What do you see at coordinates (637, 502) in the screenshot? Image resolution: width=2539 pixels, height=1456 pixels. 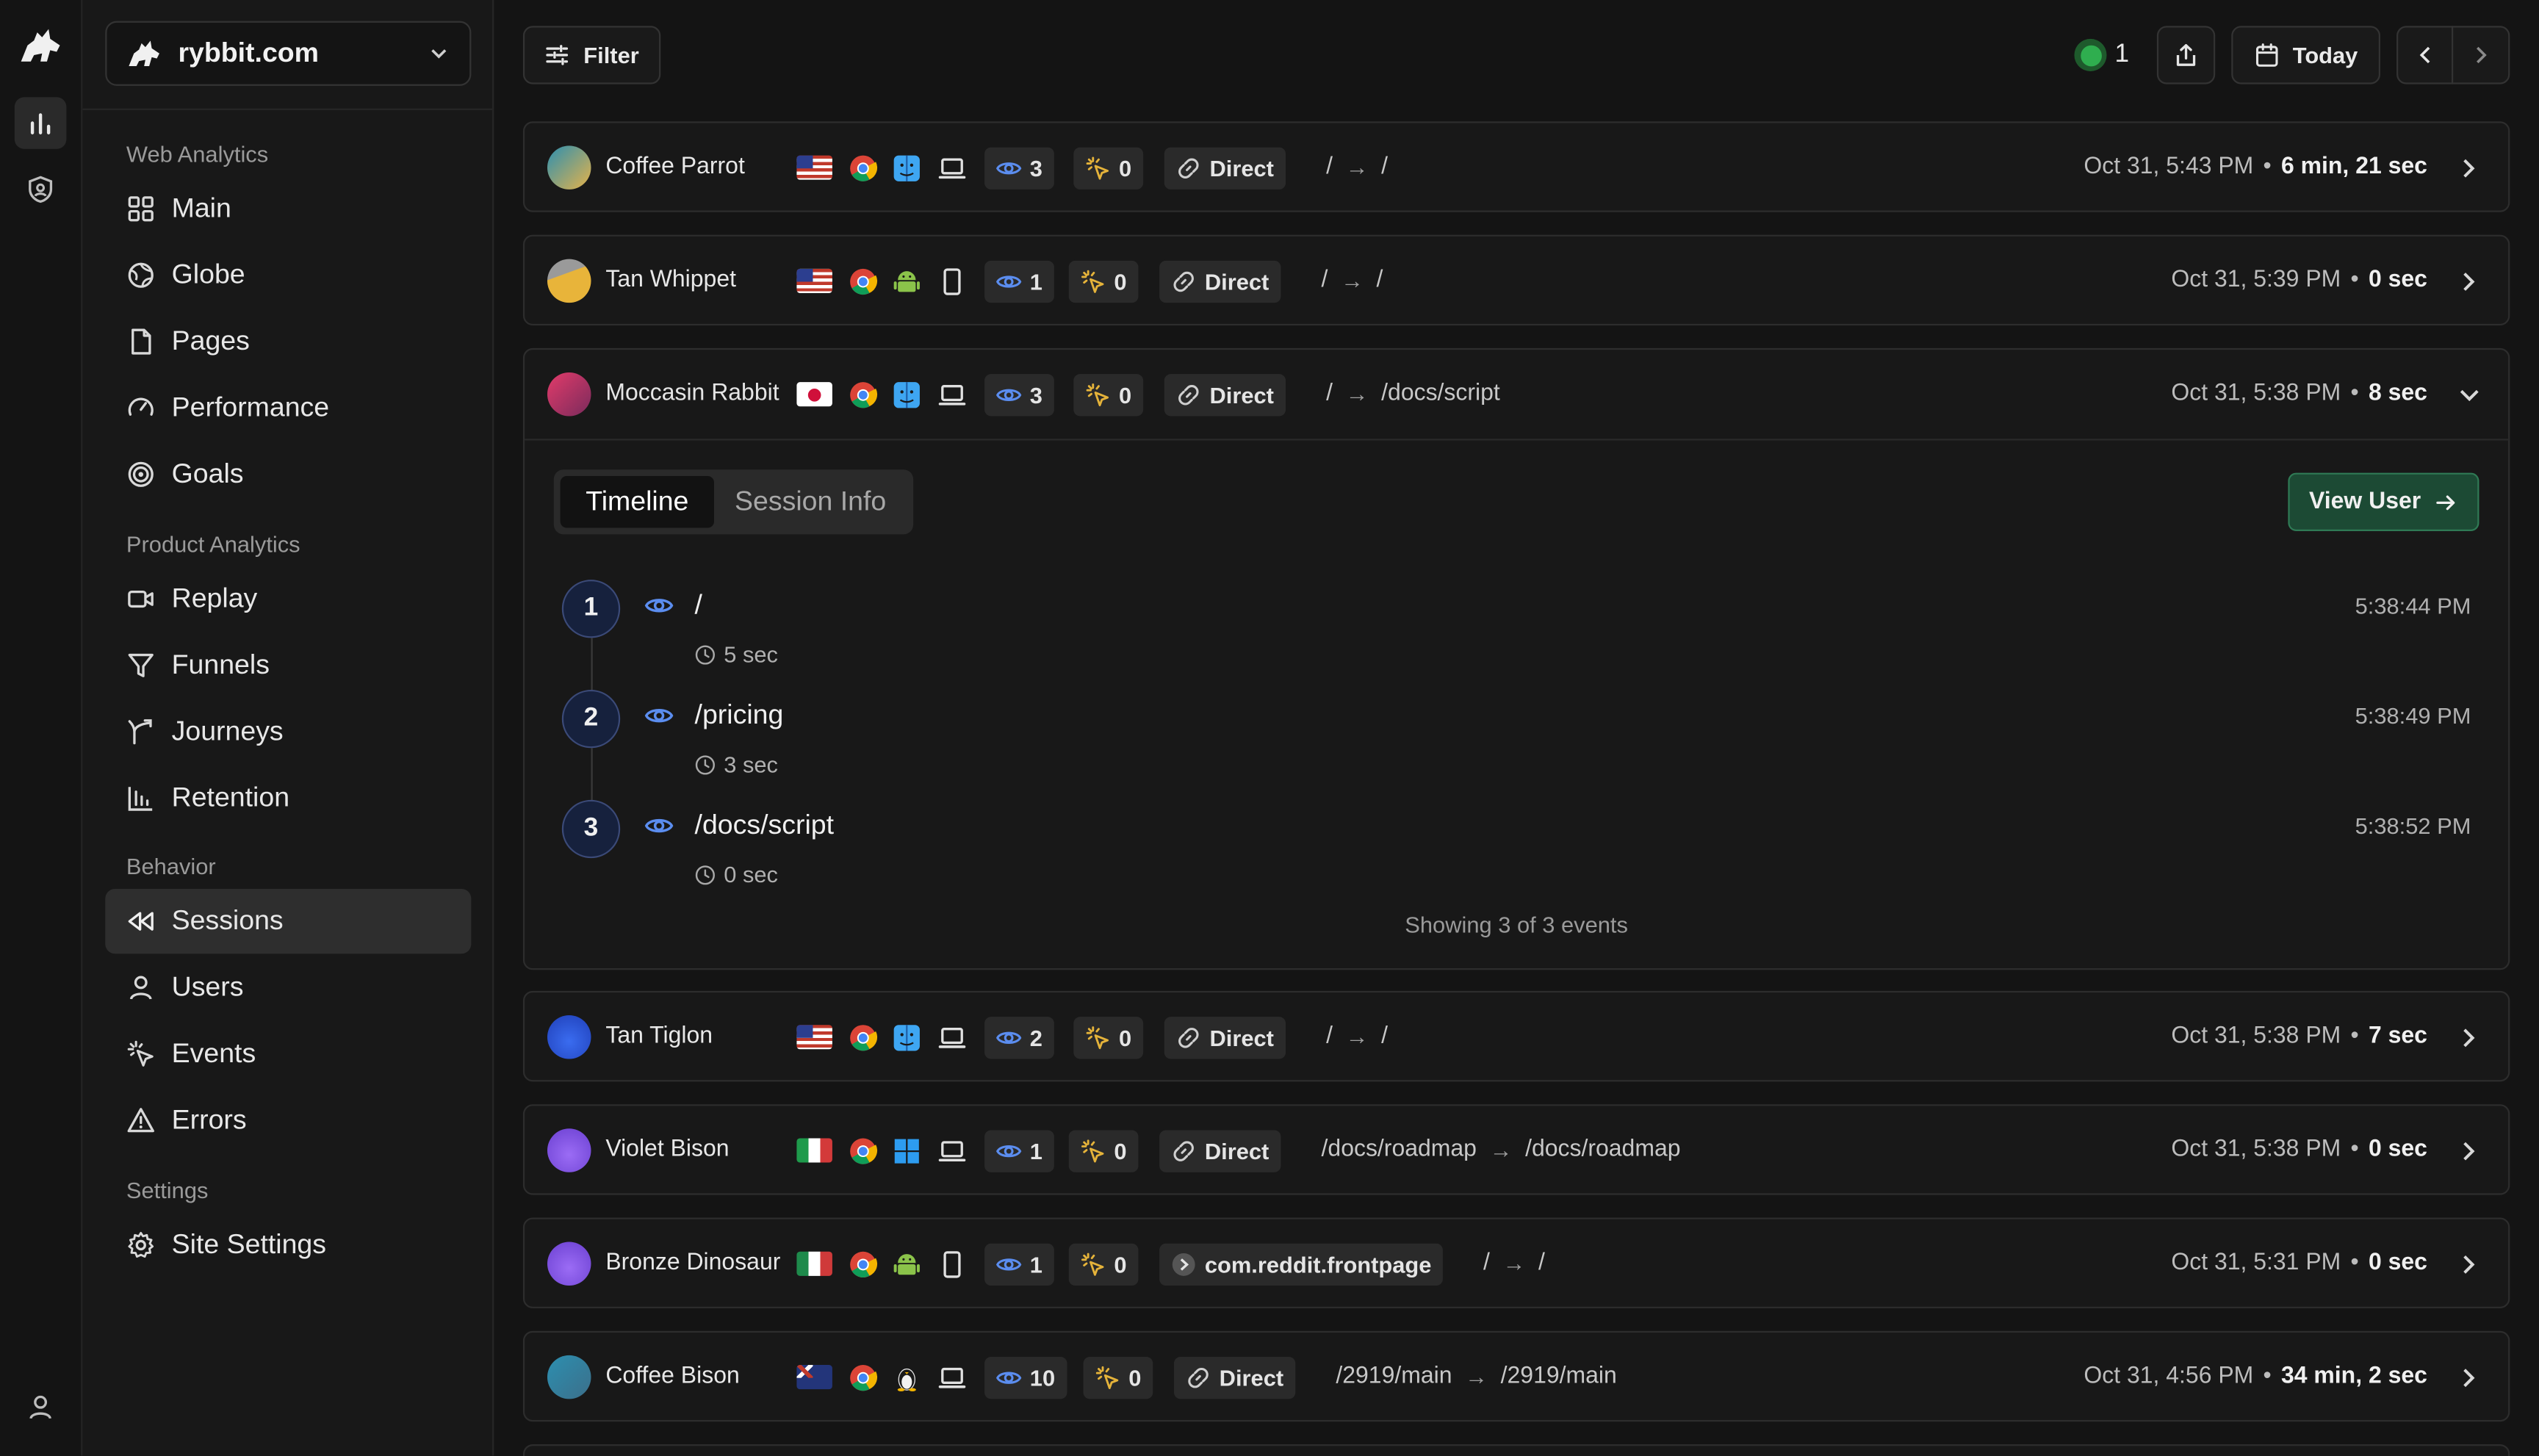 I see `tab-timeline: Timeline` at bounding box center [637, 502].